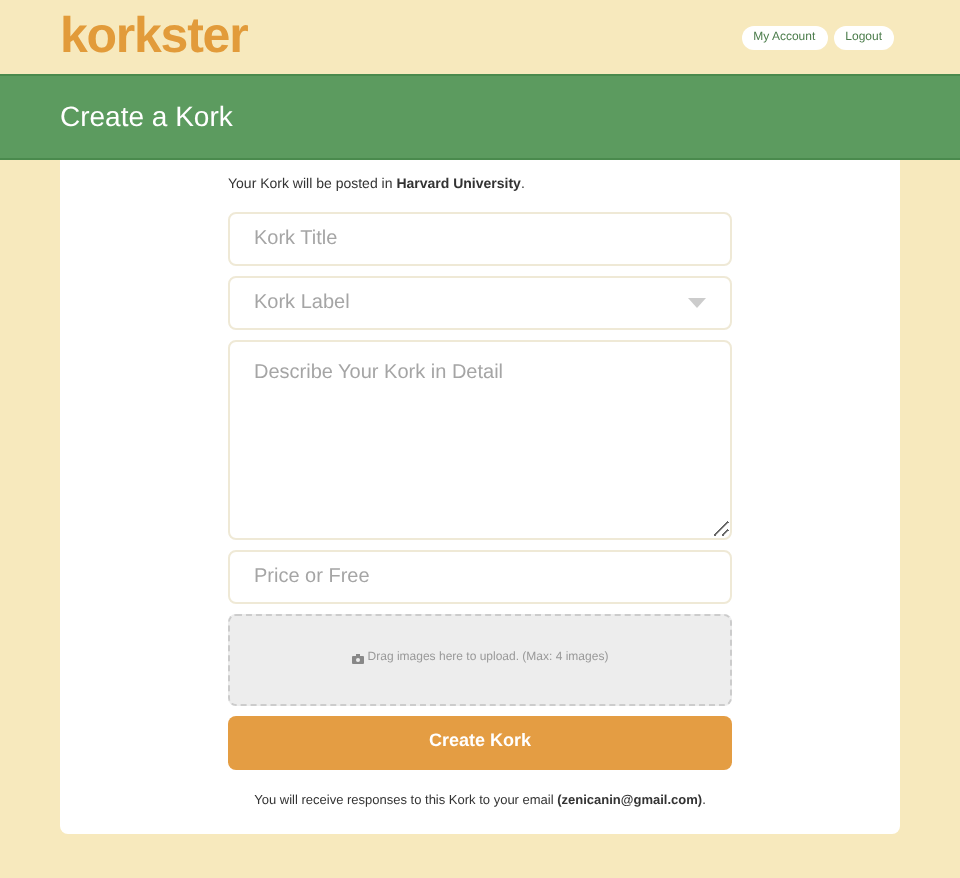 This screenshot has width=960, height=878. What do you see at coordinates (154, 37) in the screenshot?
I see `logo: korkster` at bounding box center [154, 37].